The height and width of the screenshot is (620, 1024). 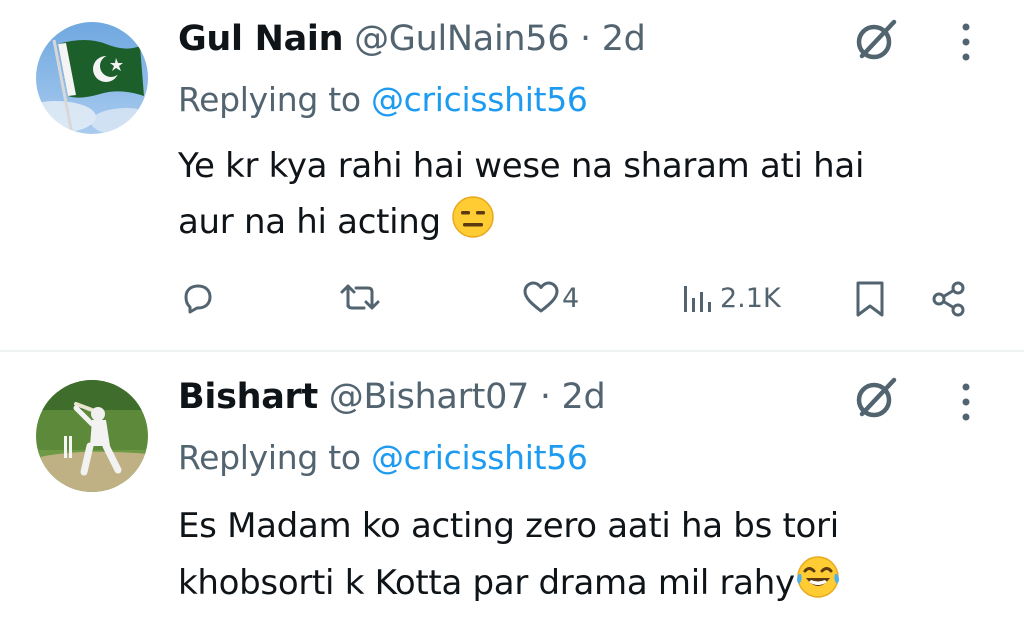 I want to click on reply-icon, so click(x=198, y=299).